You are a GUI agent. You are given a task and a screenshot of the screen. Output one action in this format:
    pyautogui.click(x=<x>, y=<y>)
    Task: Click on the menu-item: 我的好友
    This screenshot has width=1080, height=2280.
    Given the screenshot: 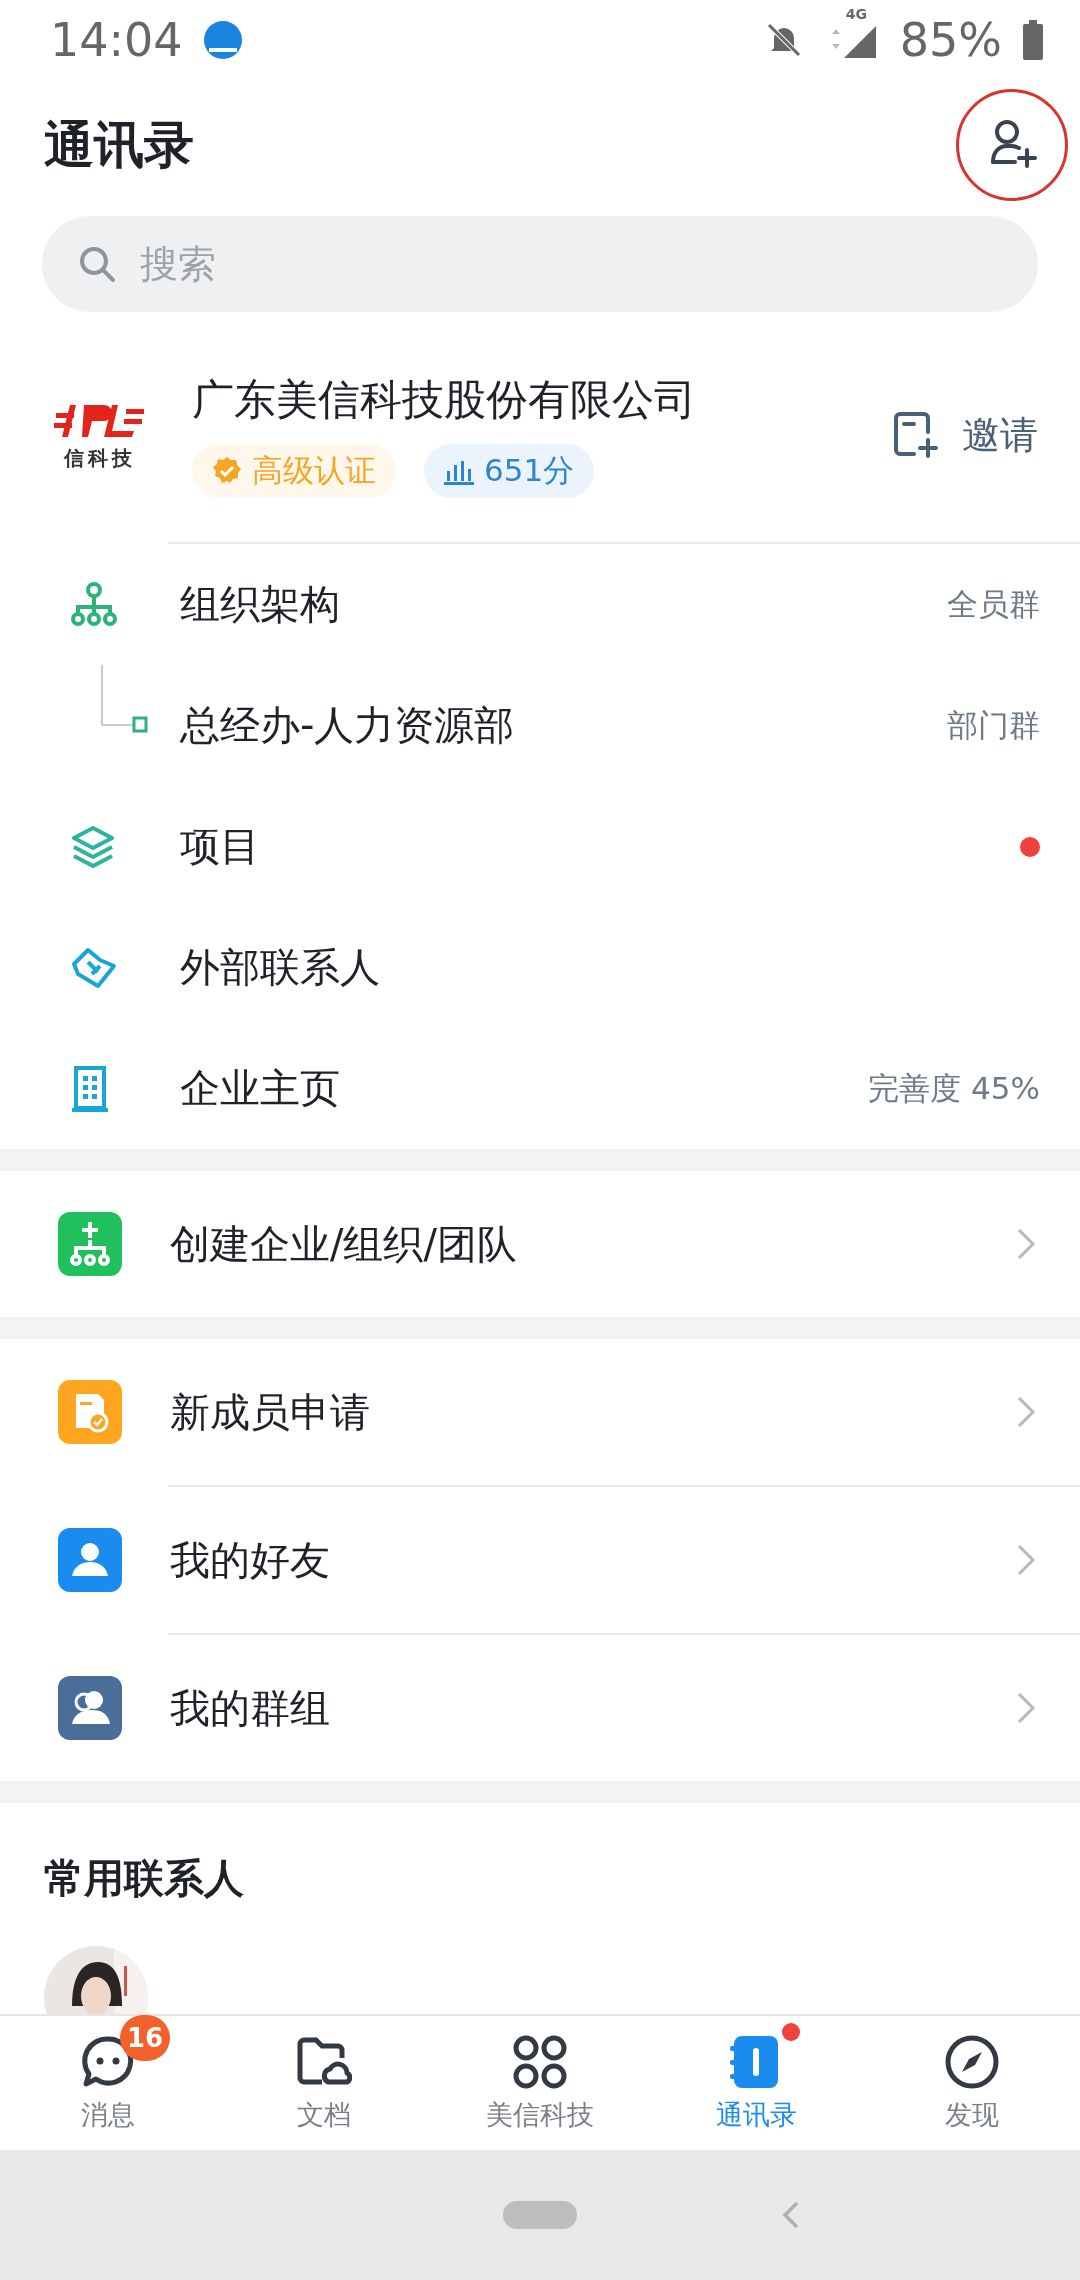 What is the action you would take?
    pyautogui.click(x=540, y=1560)
    